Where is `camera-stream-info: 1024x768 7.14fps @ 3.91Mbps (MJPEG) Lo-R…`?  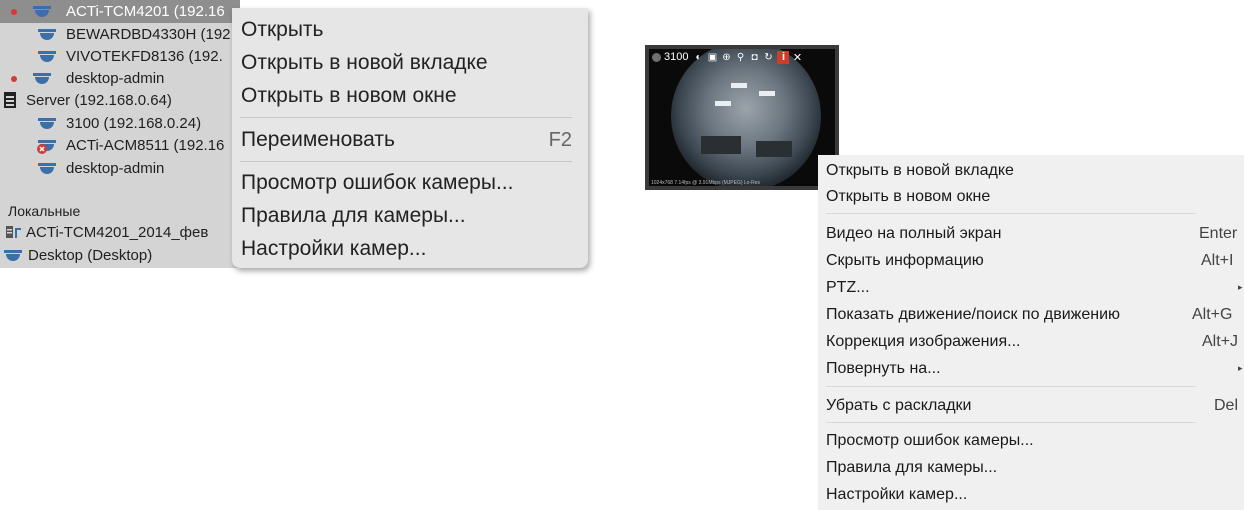
camera-stream-info: 1024x768 7.14fps @ 3.91Mbps (MJPEG) Lo-R… is located at coordinates (706, 183).